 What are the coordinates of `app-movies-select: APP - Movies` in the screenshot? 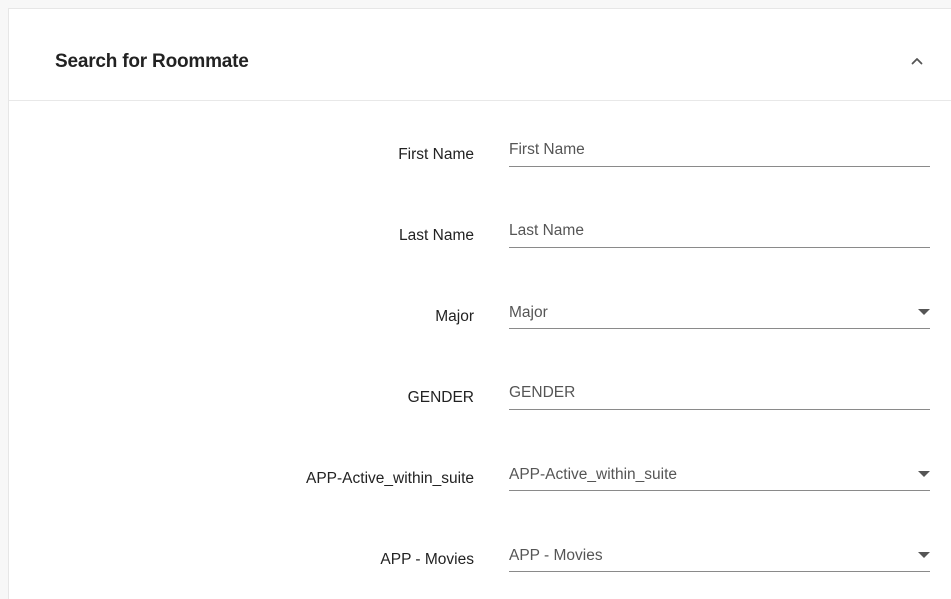 It's located at (719, 556).